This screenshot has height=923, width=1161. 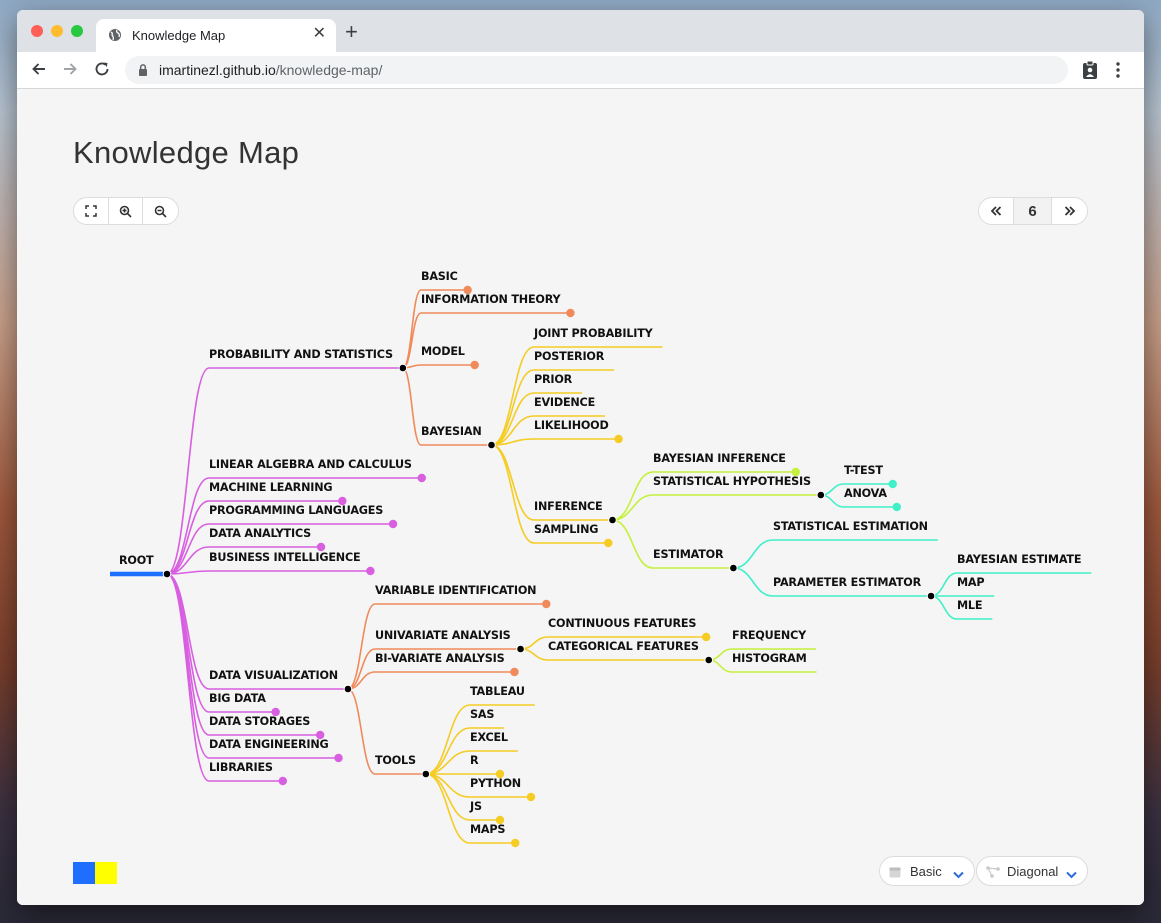 I want to click on node-label-data-visualization: DATA VISUALIZATION, so click(x=273, y=675).